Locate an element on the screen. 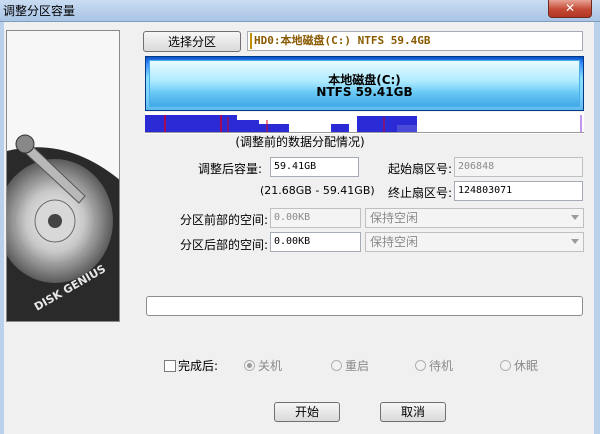  progress-bar is located at coordinates (364, 306).